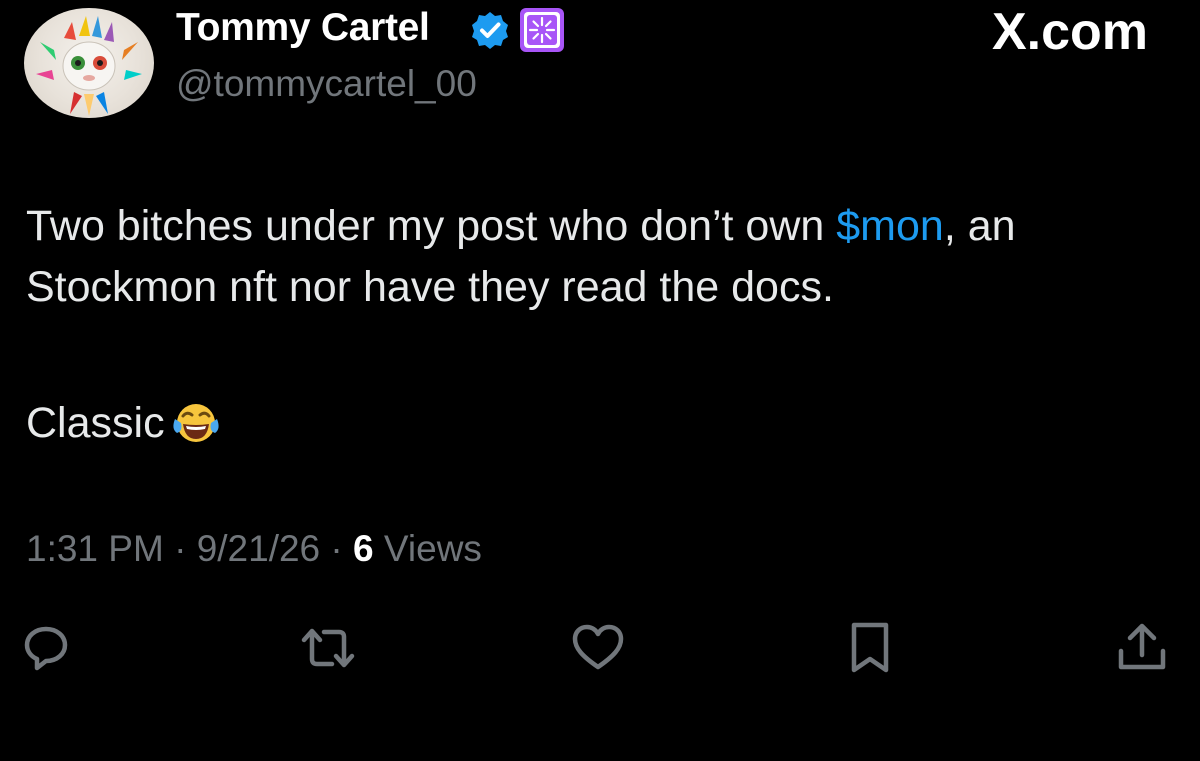 This screenshot has height=761, width=1200. Describe the element at coordinates (490, 30) in the screenshot. I see `verified-badge-icon` at that location.